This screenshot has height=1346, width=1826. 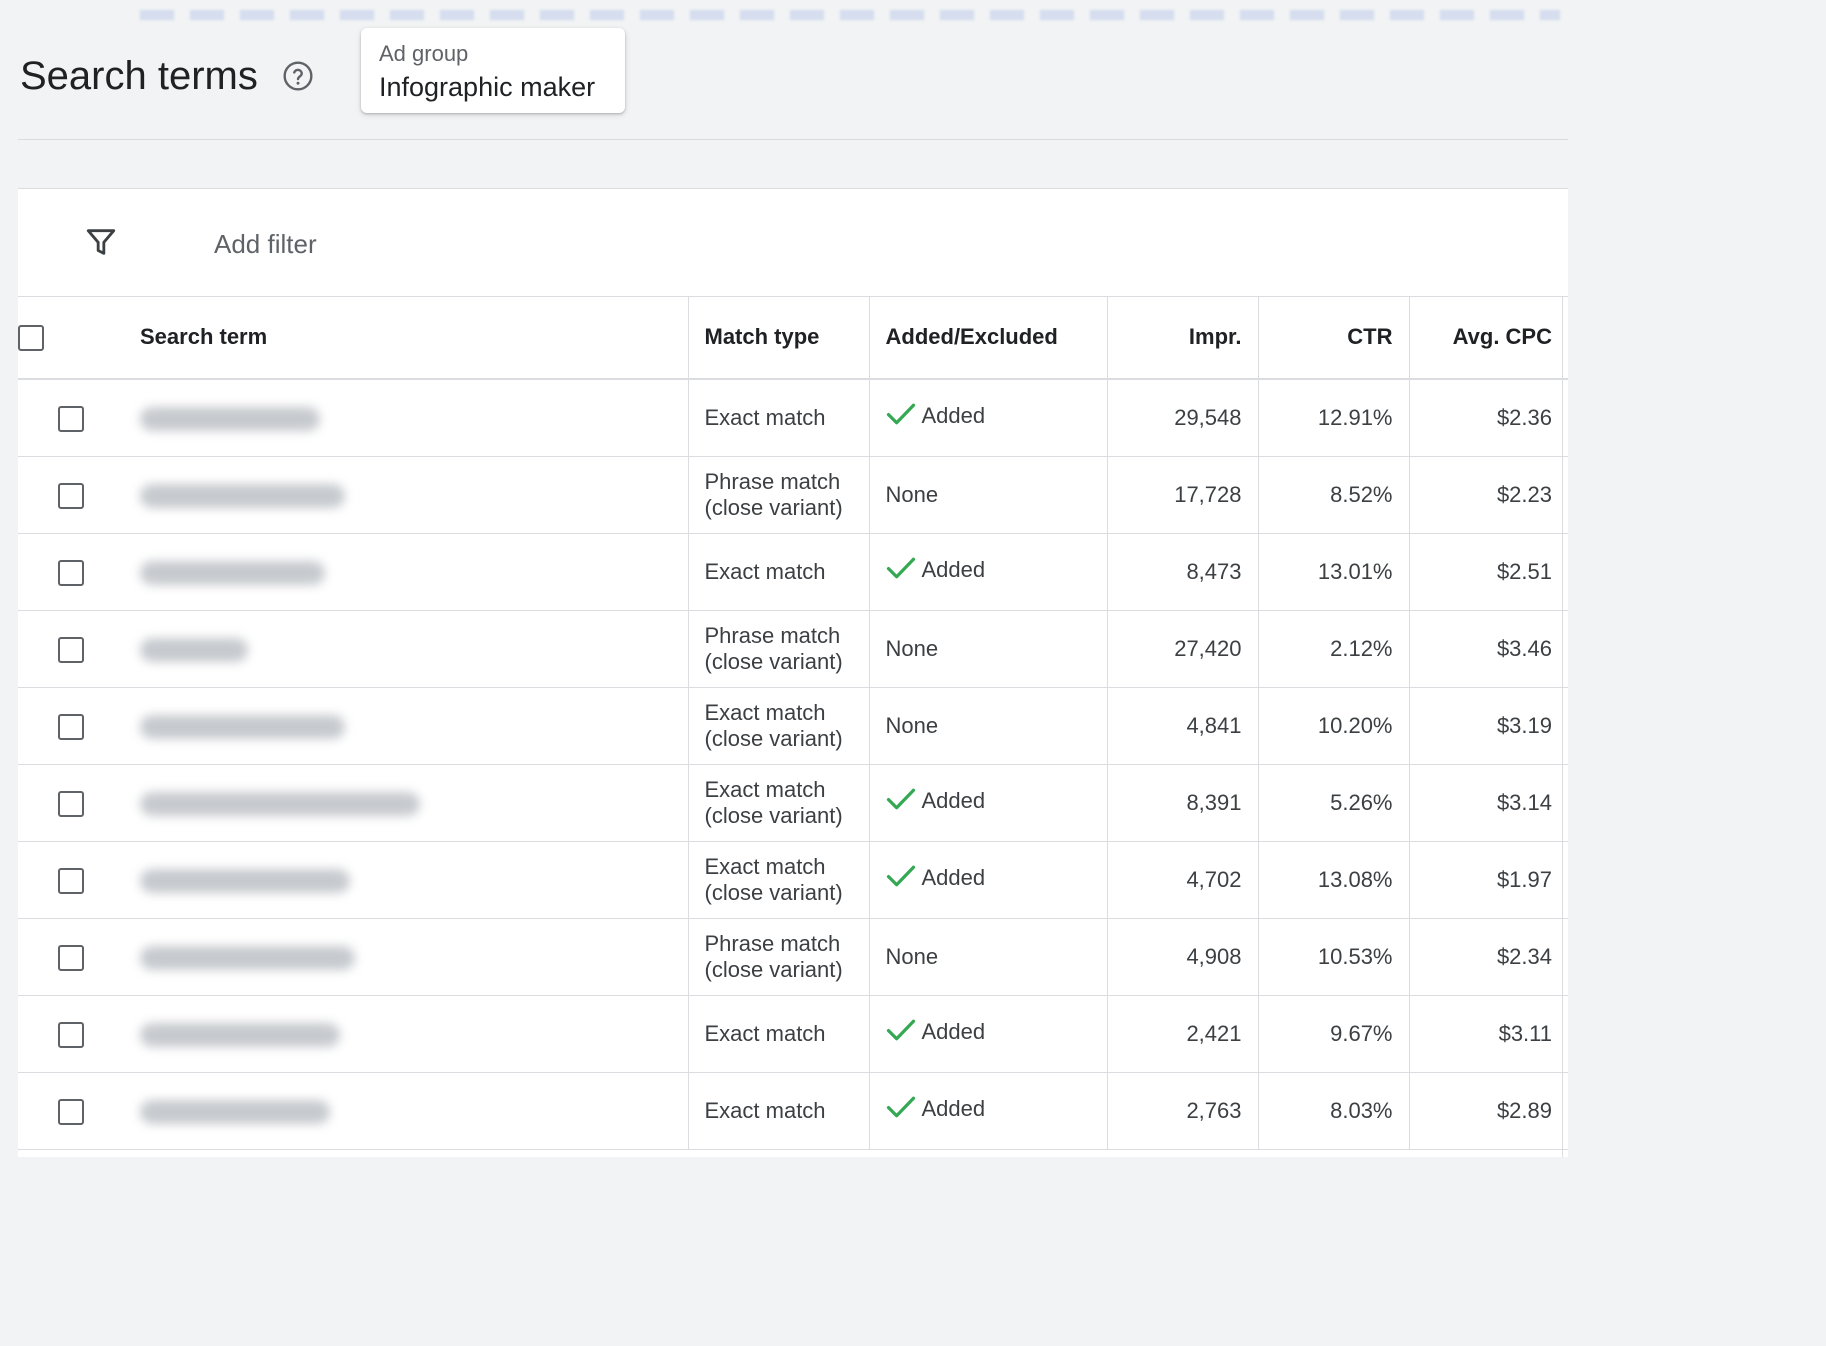 What do you see at coordinates (850, 15) in the screenshot?
I see `blurred-top-strip` at bounding box center [850, 15].